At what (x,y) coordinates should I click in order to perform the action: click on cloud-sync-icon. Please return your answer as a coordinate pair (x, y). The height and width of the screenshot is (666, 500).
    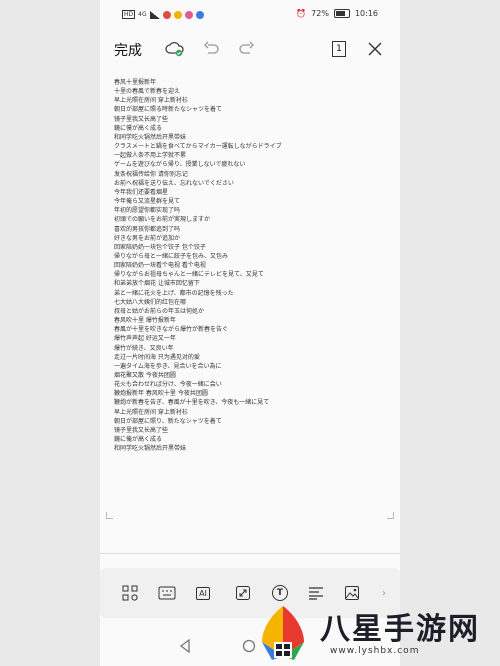
    Looking at the image, I should click on (175, 49).